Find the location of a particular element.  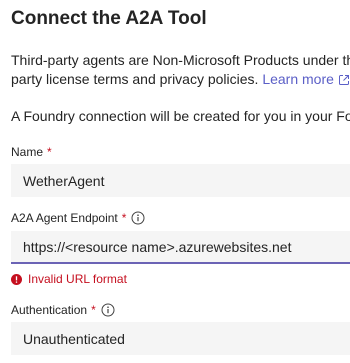

name-label-text: Name is located at coordinates (27, 152).